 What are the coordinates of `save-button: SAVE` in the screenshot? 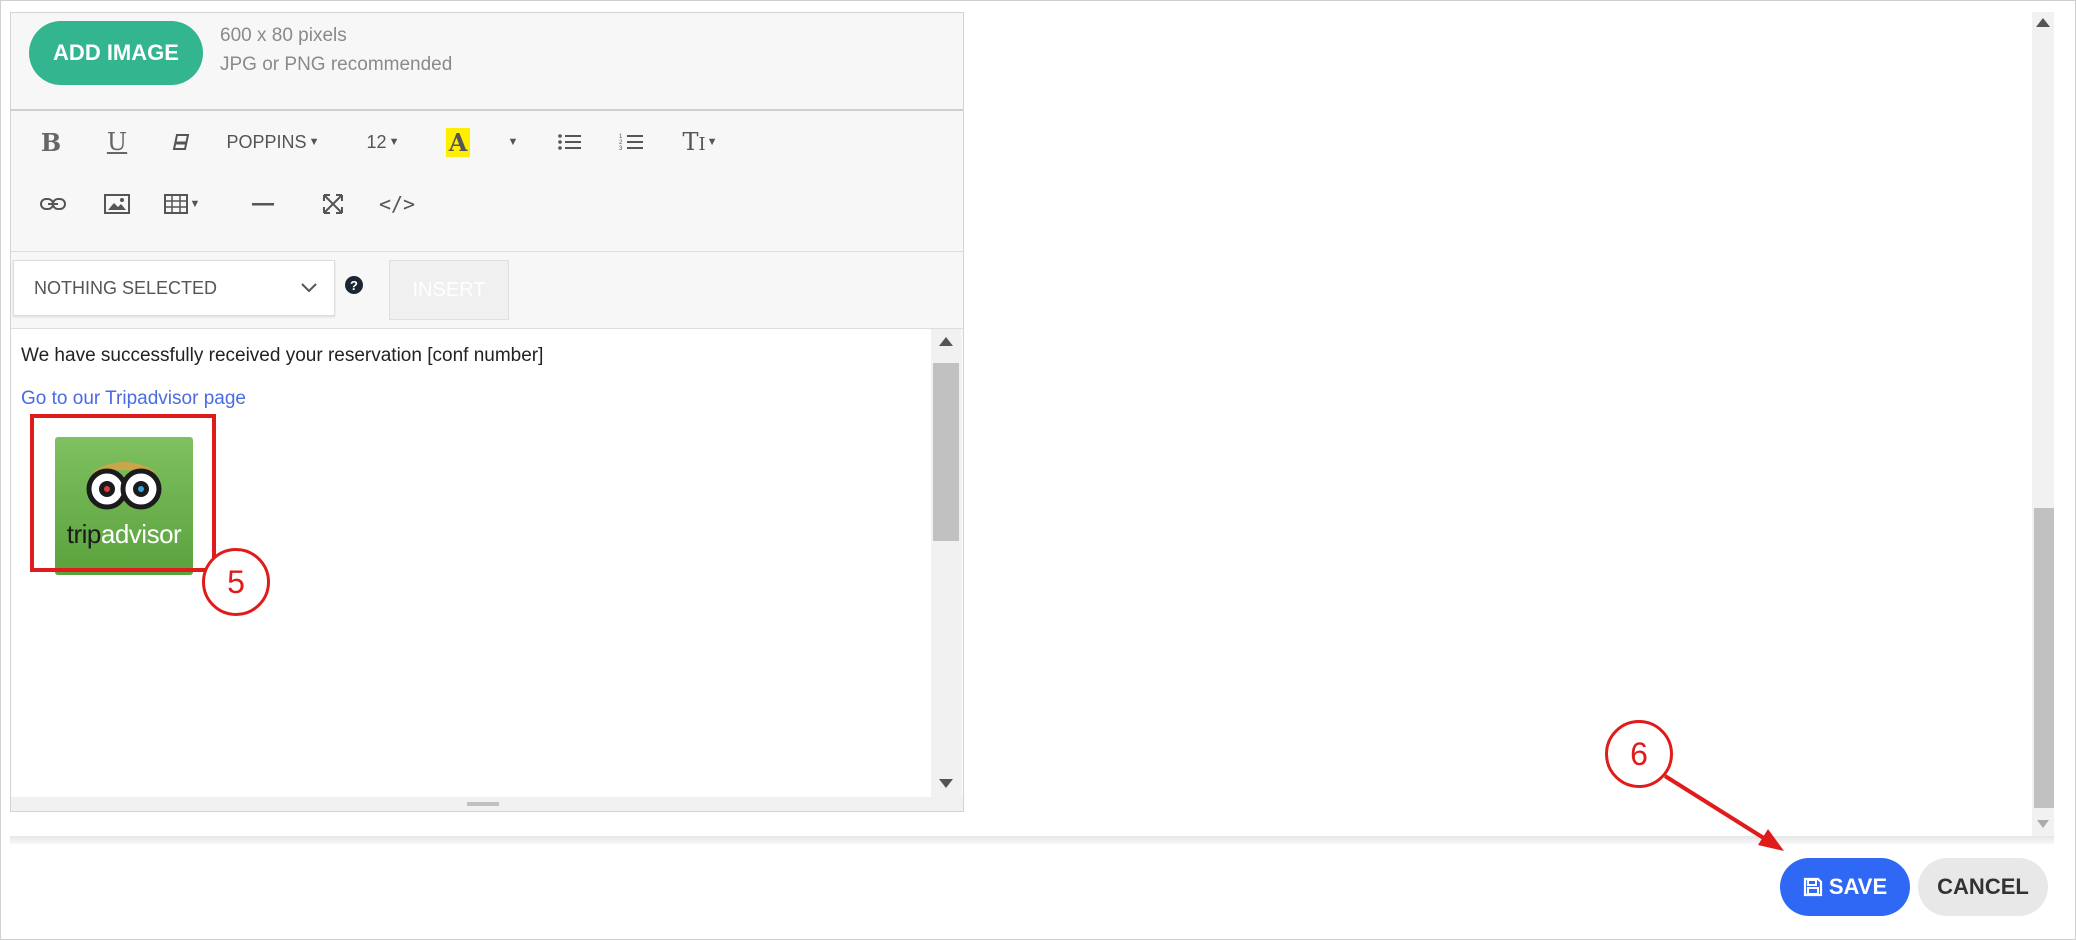 It's located at (1845, 887).